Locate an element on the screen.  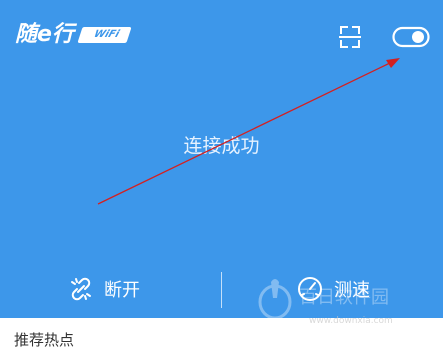
watermark-url: www.downxia.com is located at coordinates (351, 321).